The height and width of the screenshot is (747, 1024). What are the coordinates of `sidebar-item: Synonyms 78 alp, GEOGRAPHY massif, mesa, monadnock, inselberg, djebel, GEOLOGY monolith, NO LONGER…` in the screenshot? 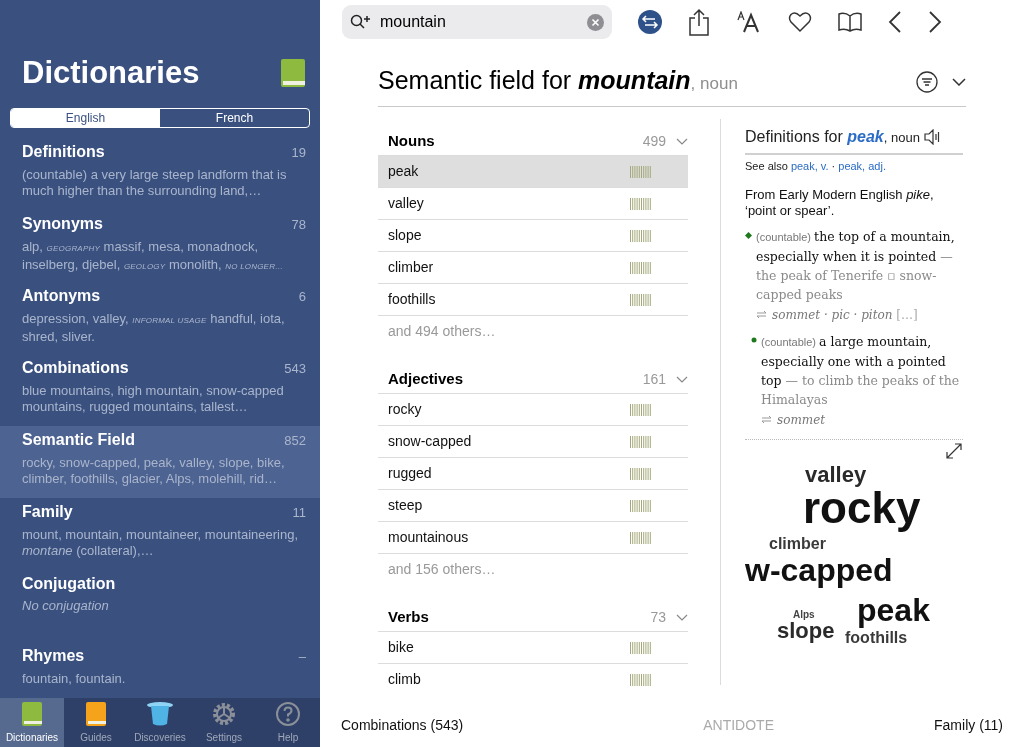 It's located at (160, 246).